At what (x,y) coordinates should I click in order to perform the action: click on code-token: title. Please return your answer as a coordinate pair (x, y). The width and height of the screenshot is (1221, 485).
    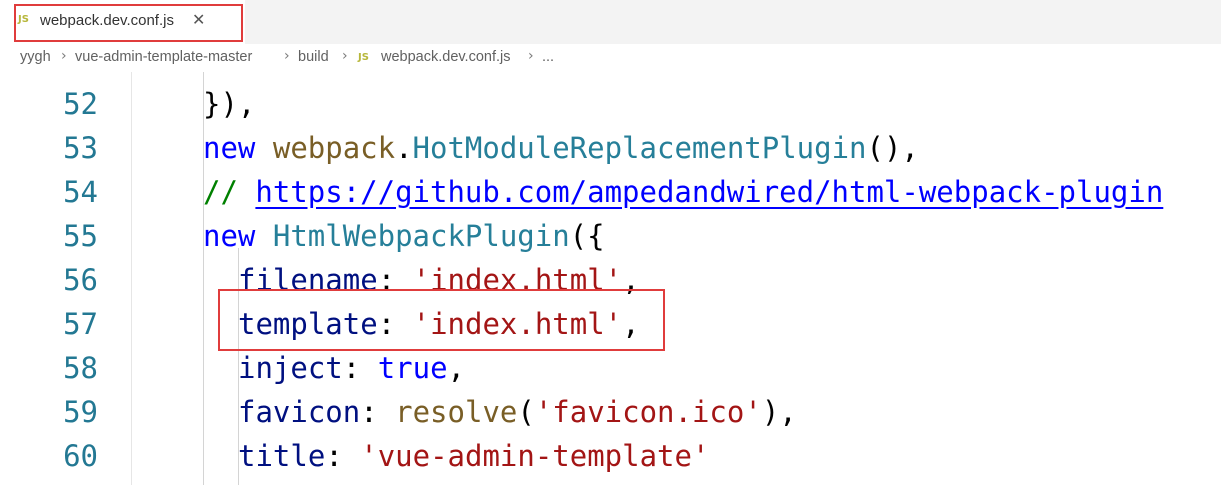
    Looking at the image, I should click on (282, 456).